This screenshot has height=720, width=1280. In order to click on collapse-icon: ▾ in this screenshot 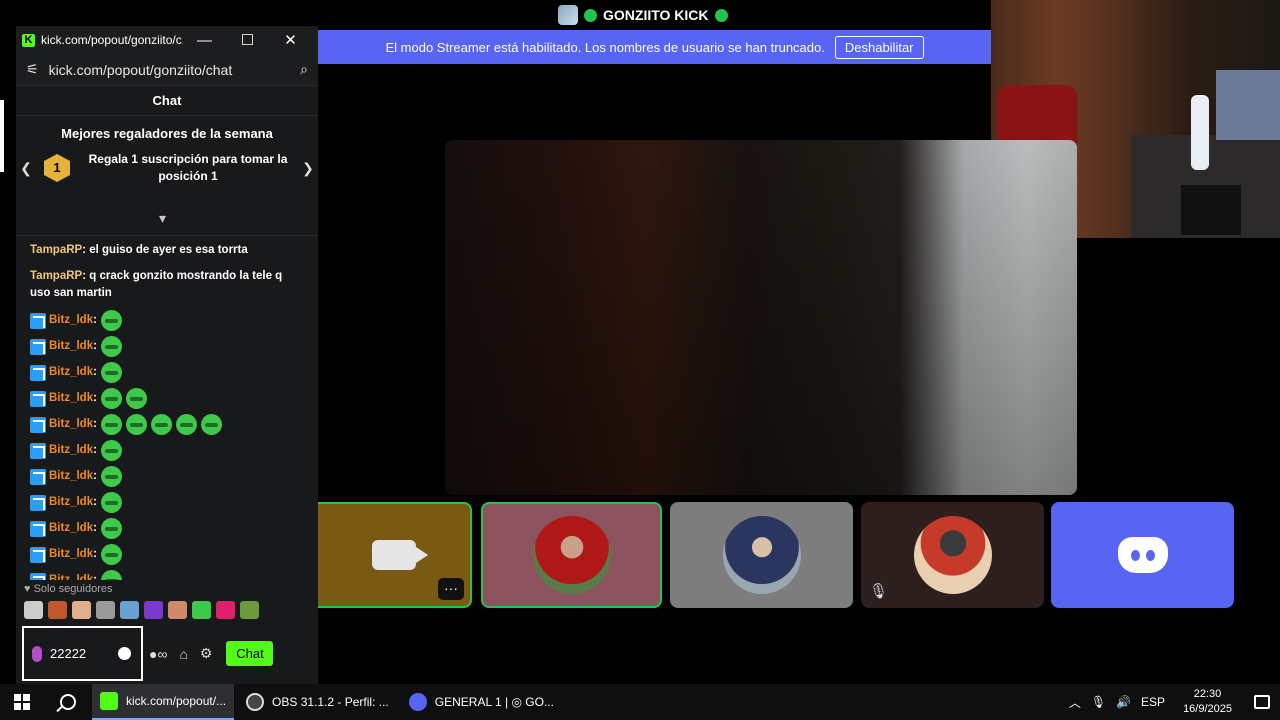, I will do `click(162, 218)`.